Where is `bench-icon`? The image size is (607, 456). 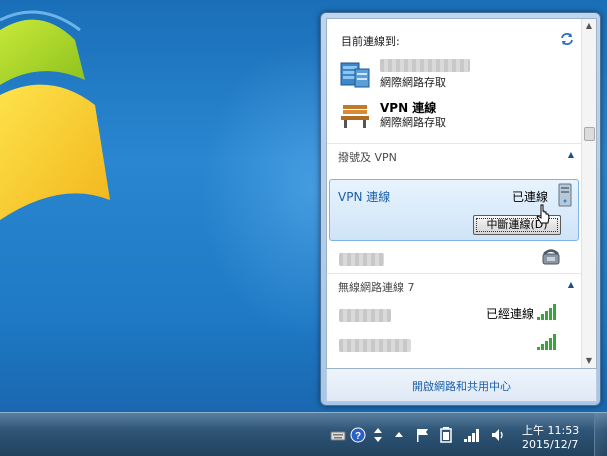
bench-icon is located at coordinates (355, 116).